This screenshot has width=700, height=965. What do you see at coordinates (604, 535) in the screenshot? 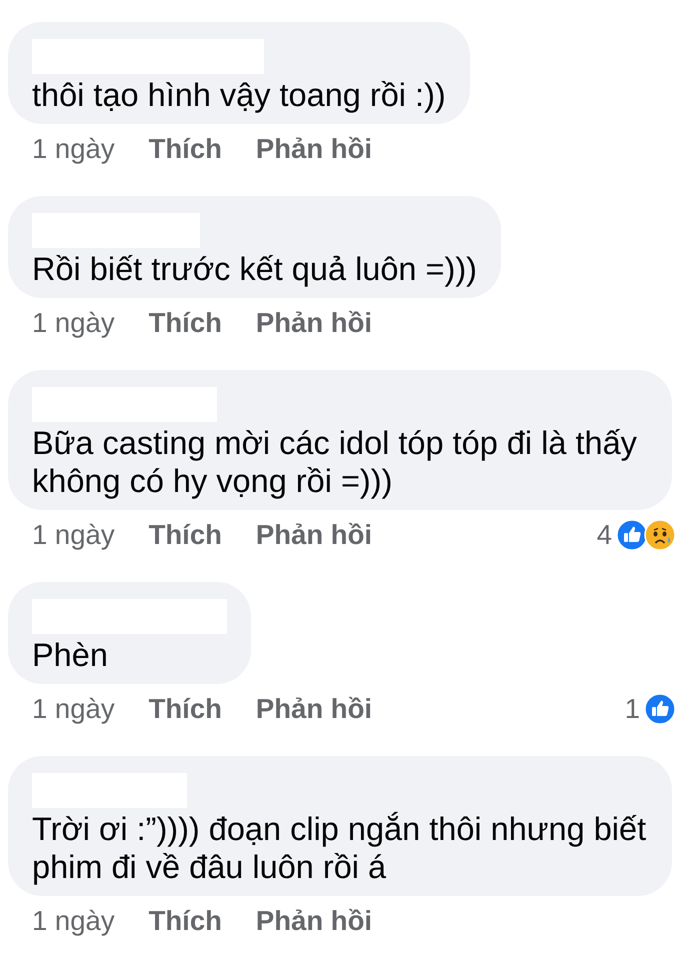
I see `reaction-count: 4` at bounding box center [604, 535].